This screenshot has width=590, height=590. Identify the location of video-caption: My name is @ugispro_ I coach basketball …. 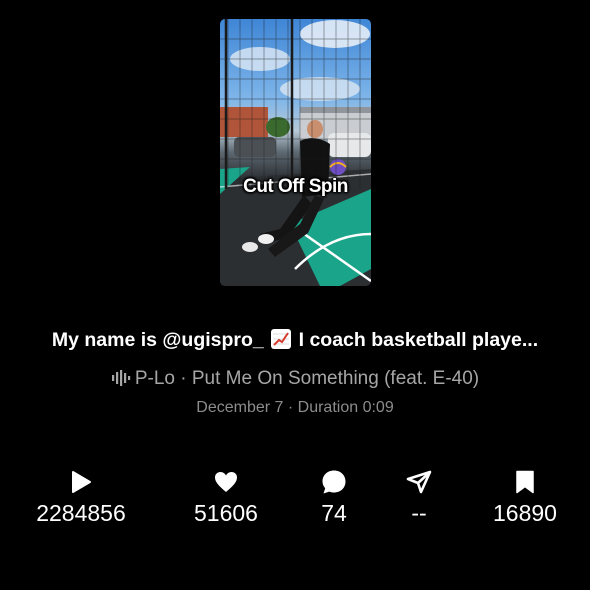
(295, 340).